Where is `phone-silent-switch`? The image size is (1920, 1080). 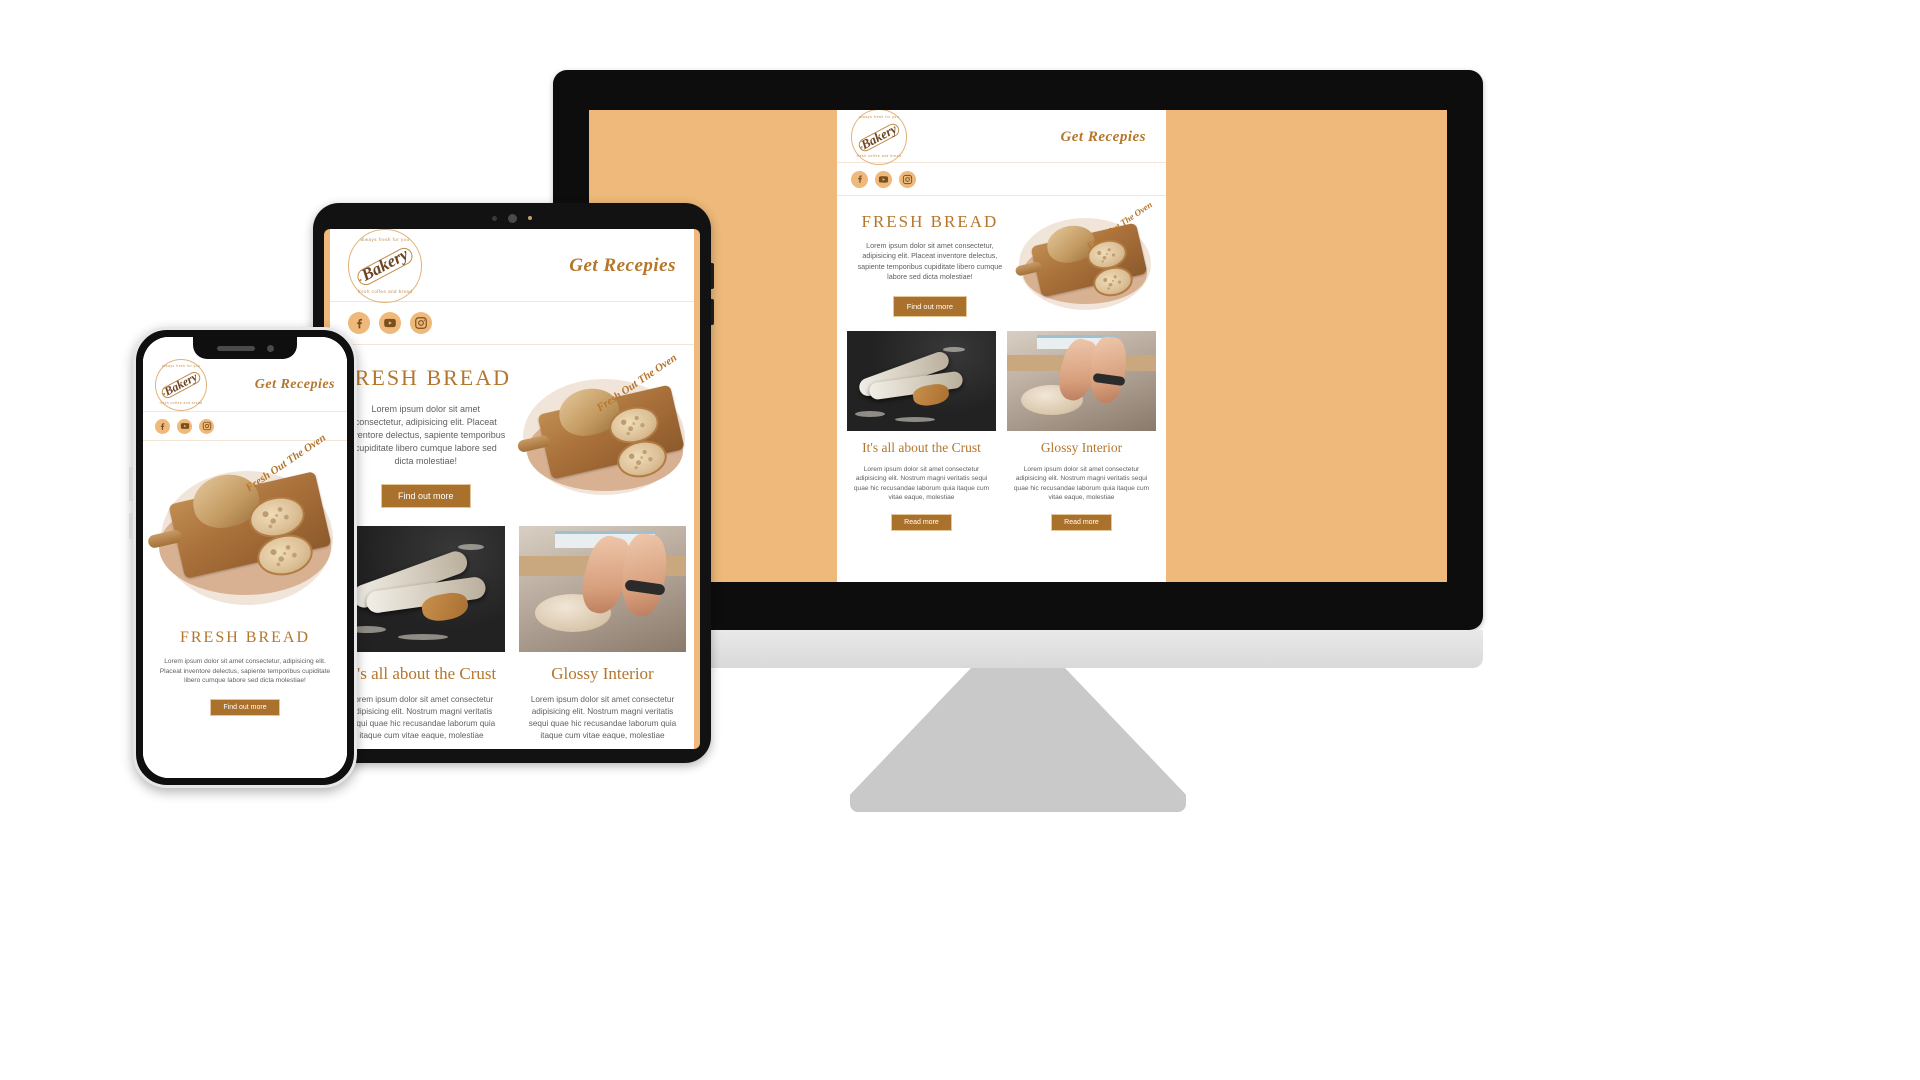 phone-silent-switch is located at coordinates (131, 526).